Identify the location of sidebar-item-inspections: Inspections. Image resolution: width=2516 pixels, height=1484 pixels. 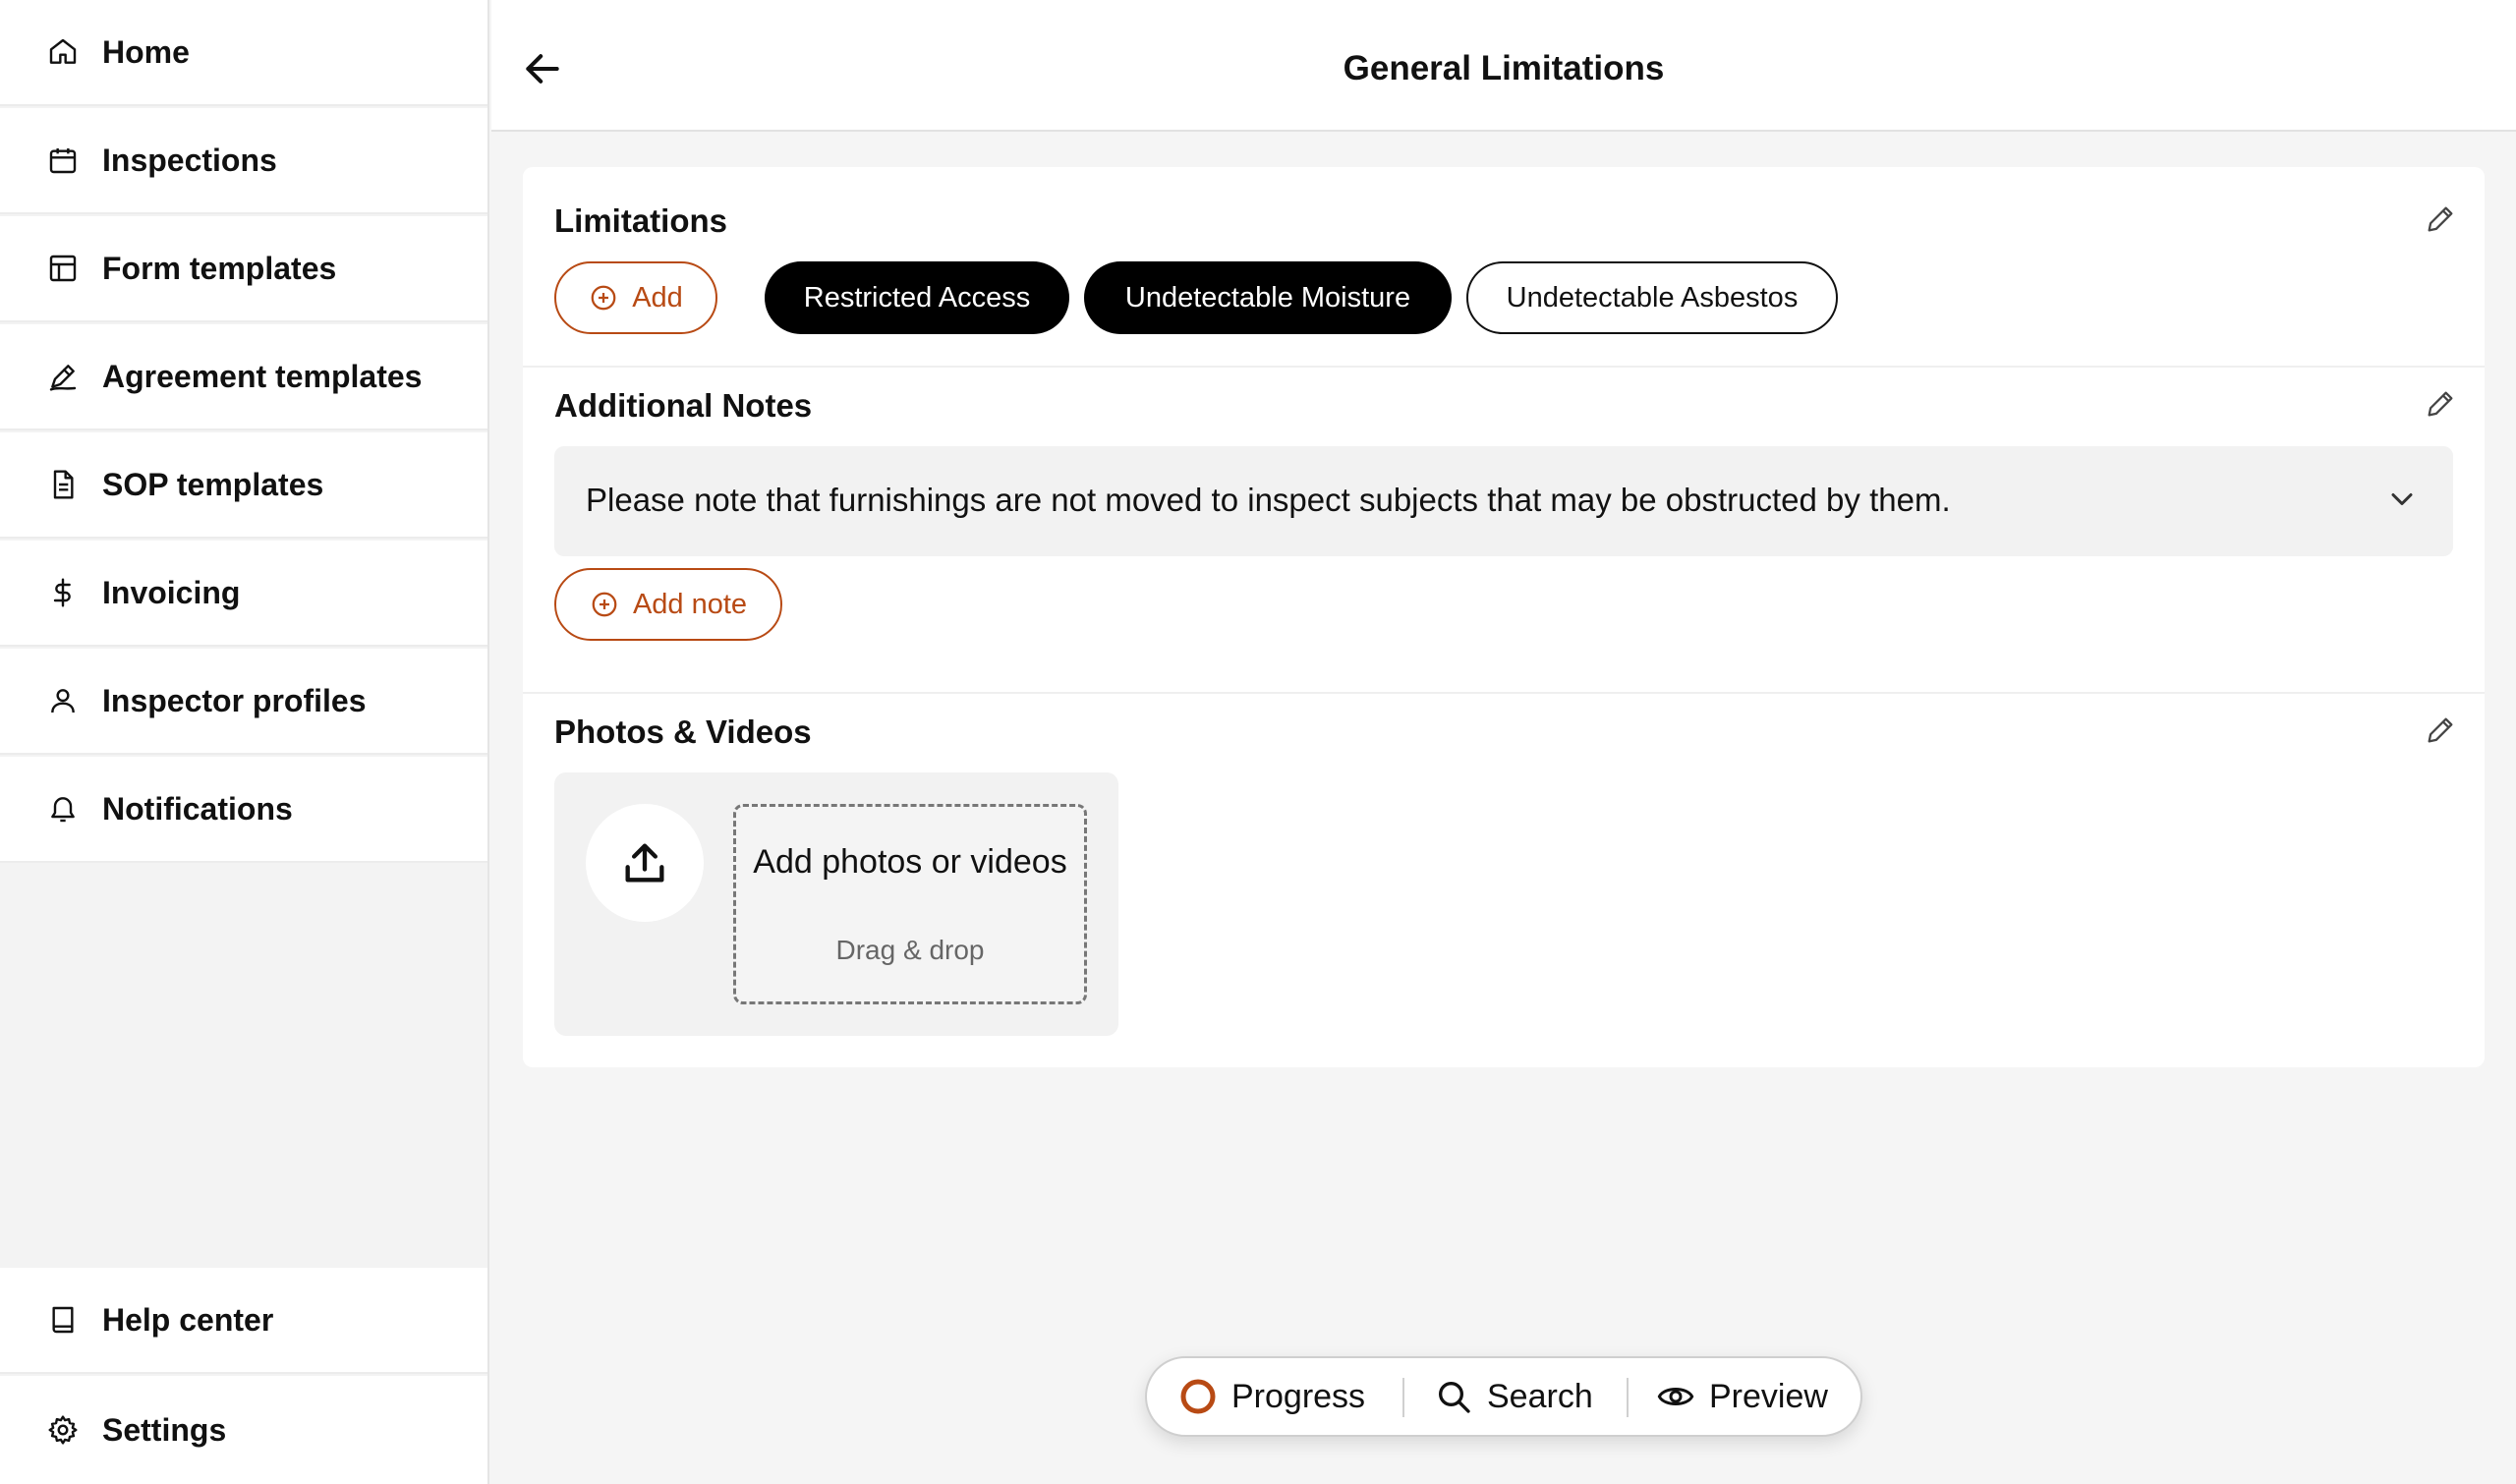
(243, 161).